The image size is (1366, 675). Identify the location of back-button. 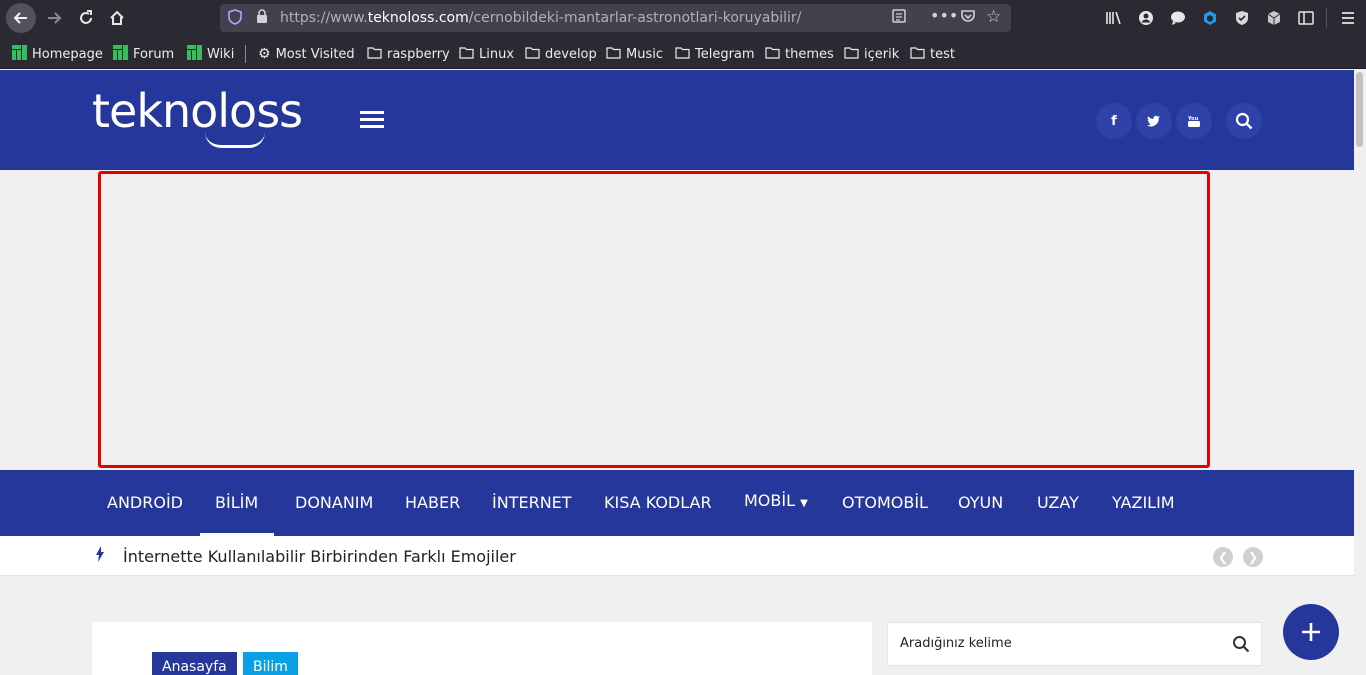
(21, 18).